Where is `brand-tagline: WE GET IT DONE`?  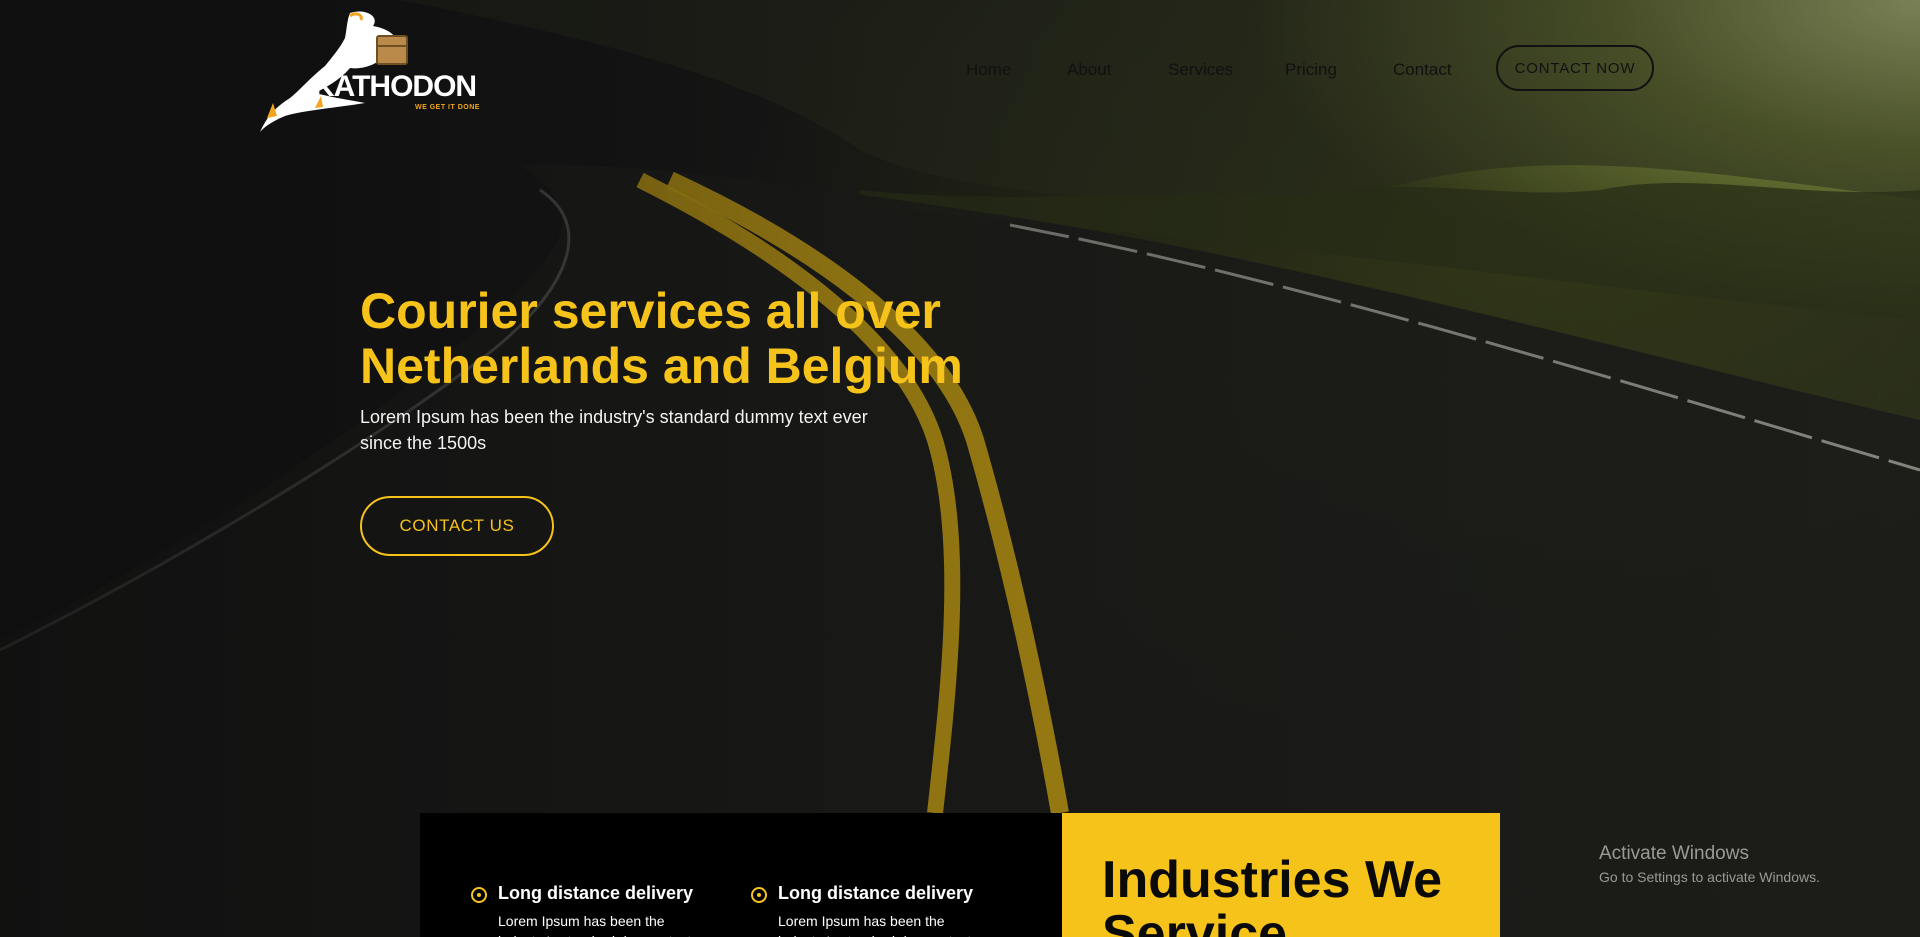 brand-tagline: WE GET IT DONE is located at coordinates (447, 107).